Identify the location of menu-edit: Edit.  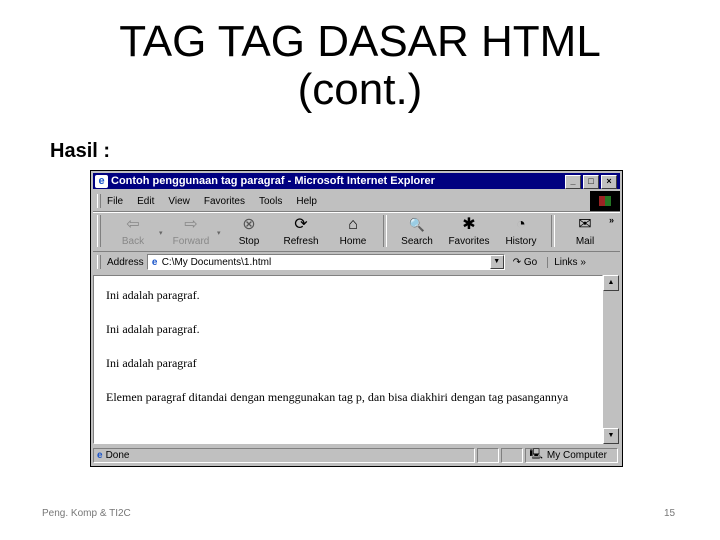
(145, 201).